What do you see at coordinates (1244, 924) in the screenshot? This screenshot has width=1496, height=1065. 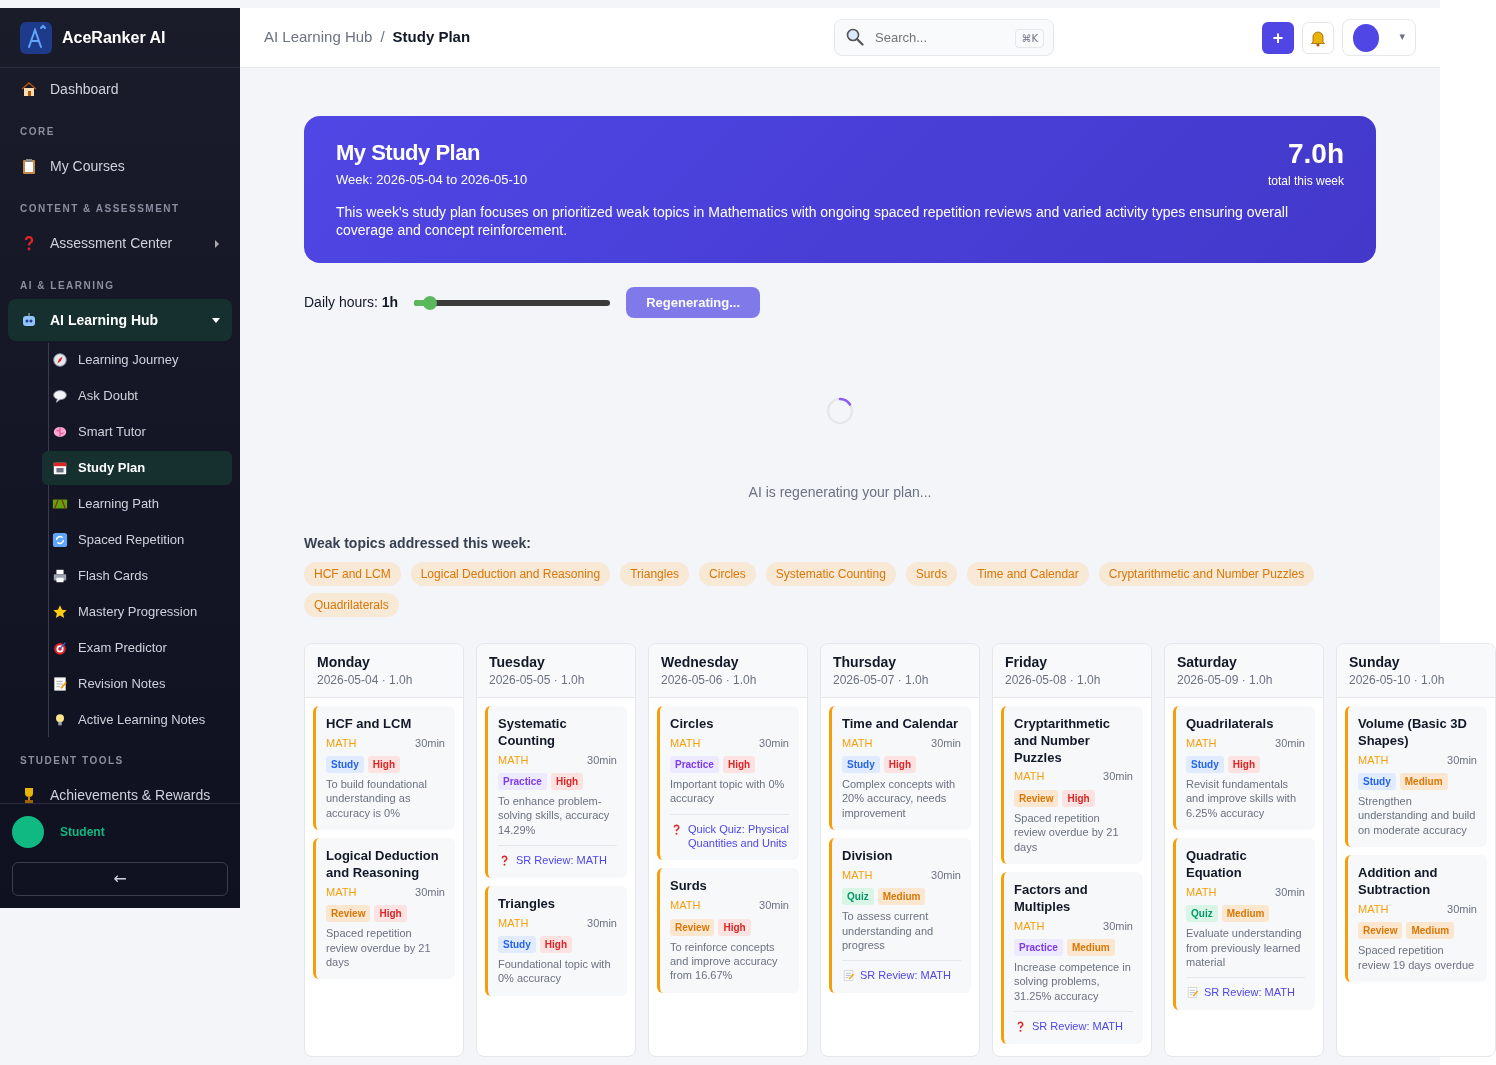 I see `activity-card: Quadratic Equation MATH 30min Quiz Medium Evaluate understanding from previously learned material SR Review: MATH` at bounding box center [1244, 924].